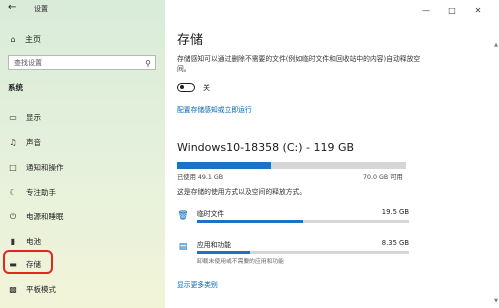 Image resolution: width=499 pixels, height=308 pixels. Describe the element at coordinates (24, 264) in the screenshot. I see `sidebar-item-storage: ▬ 存储` at that location.